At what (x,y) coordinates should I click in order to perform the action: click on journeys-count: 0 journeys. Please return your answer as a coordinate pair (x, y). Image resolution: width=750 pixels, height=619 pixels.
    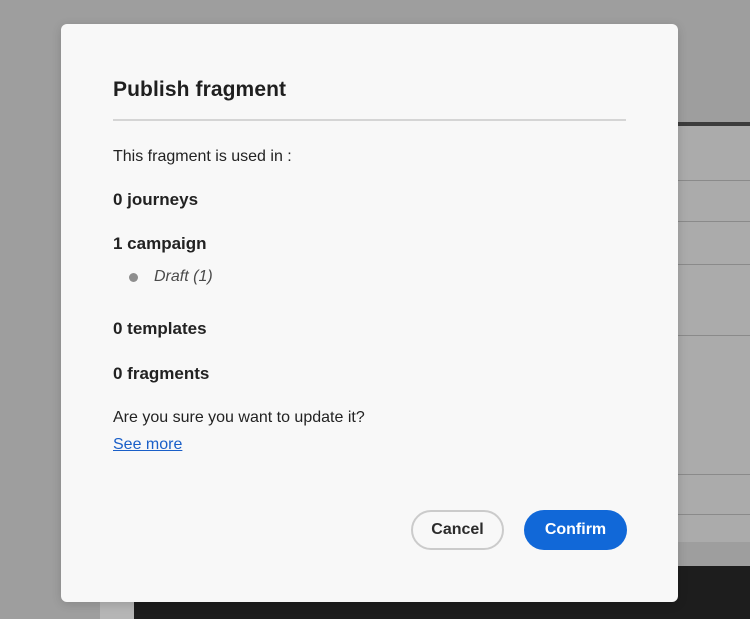
    Looking at the image, I should click on (156, 199).